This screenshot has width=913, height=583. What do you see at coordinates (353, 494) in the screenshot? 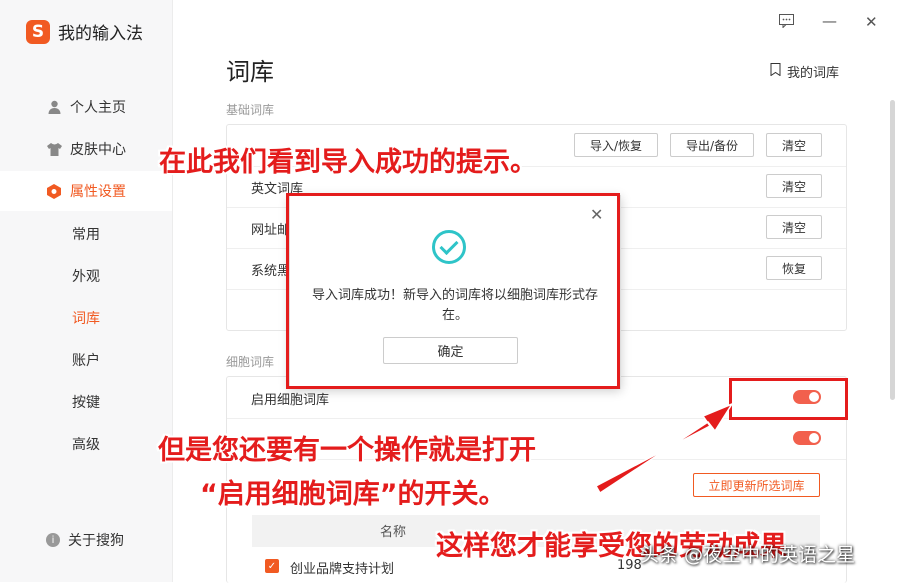
I see `annotation-middle-2: “启用细胞词库”的开关。` at bounding box center [353, 494].